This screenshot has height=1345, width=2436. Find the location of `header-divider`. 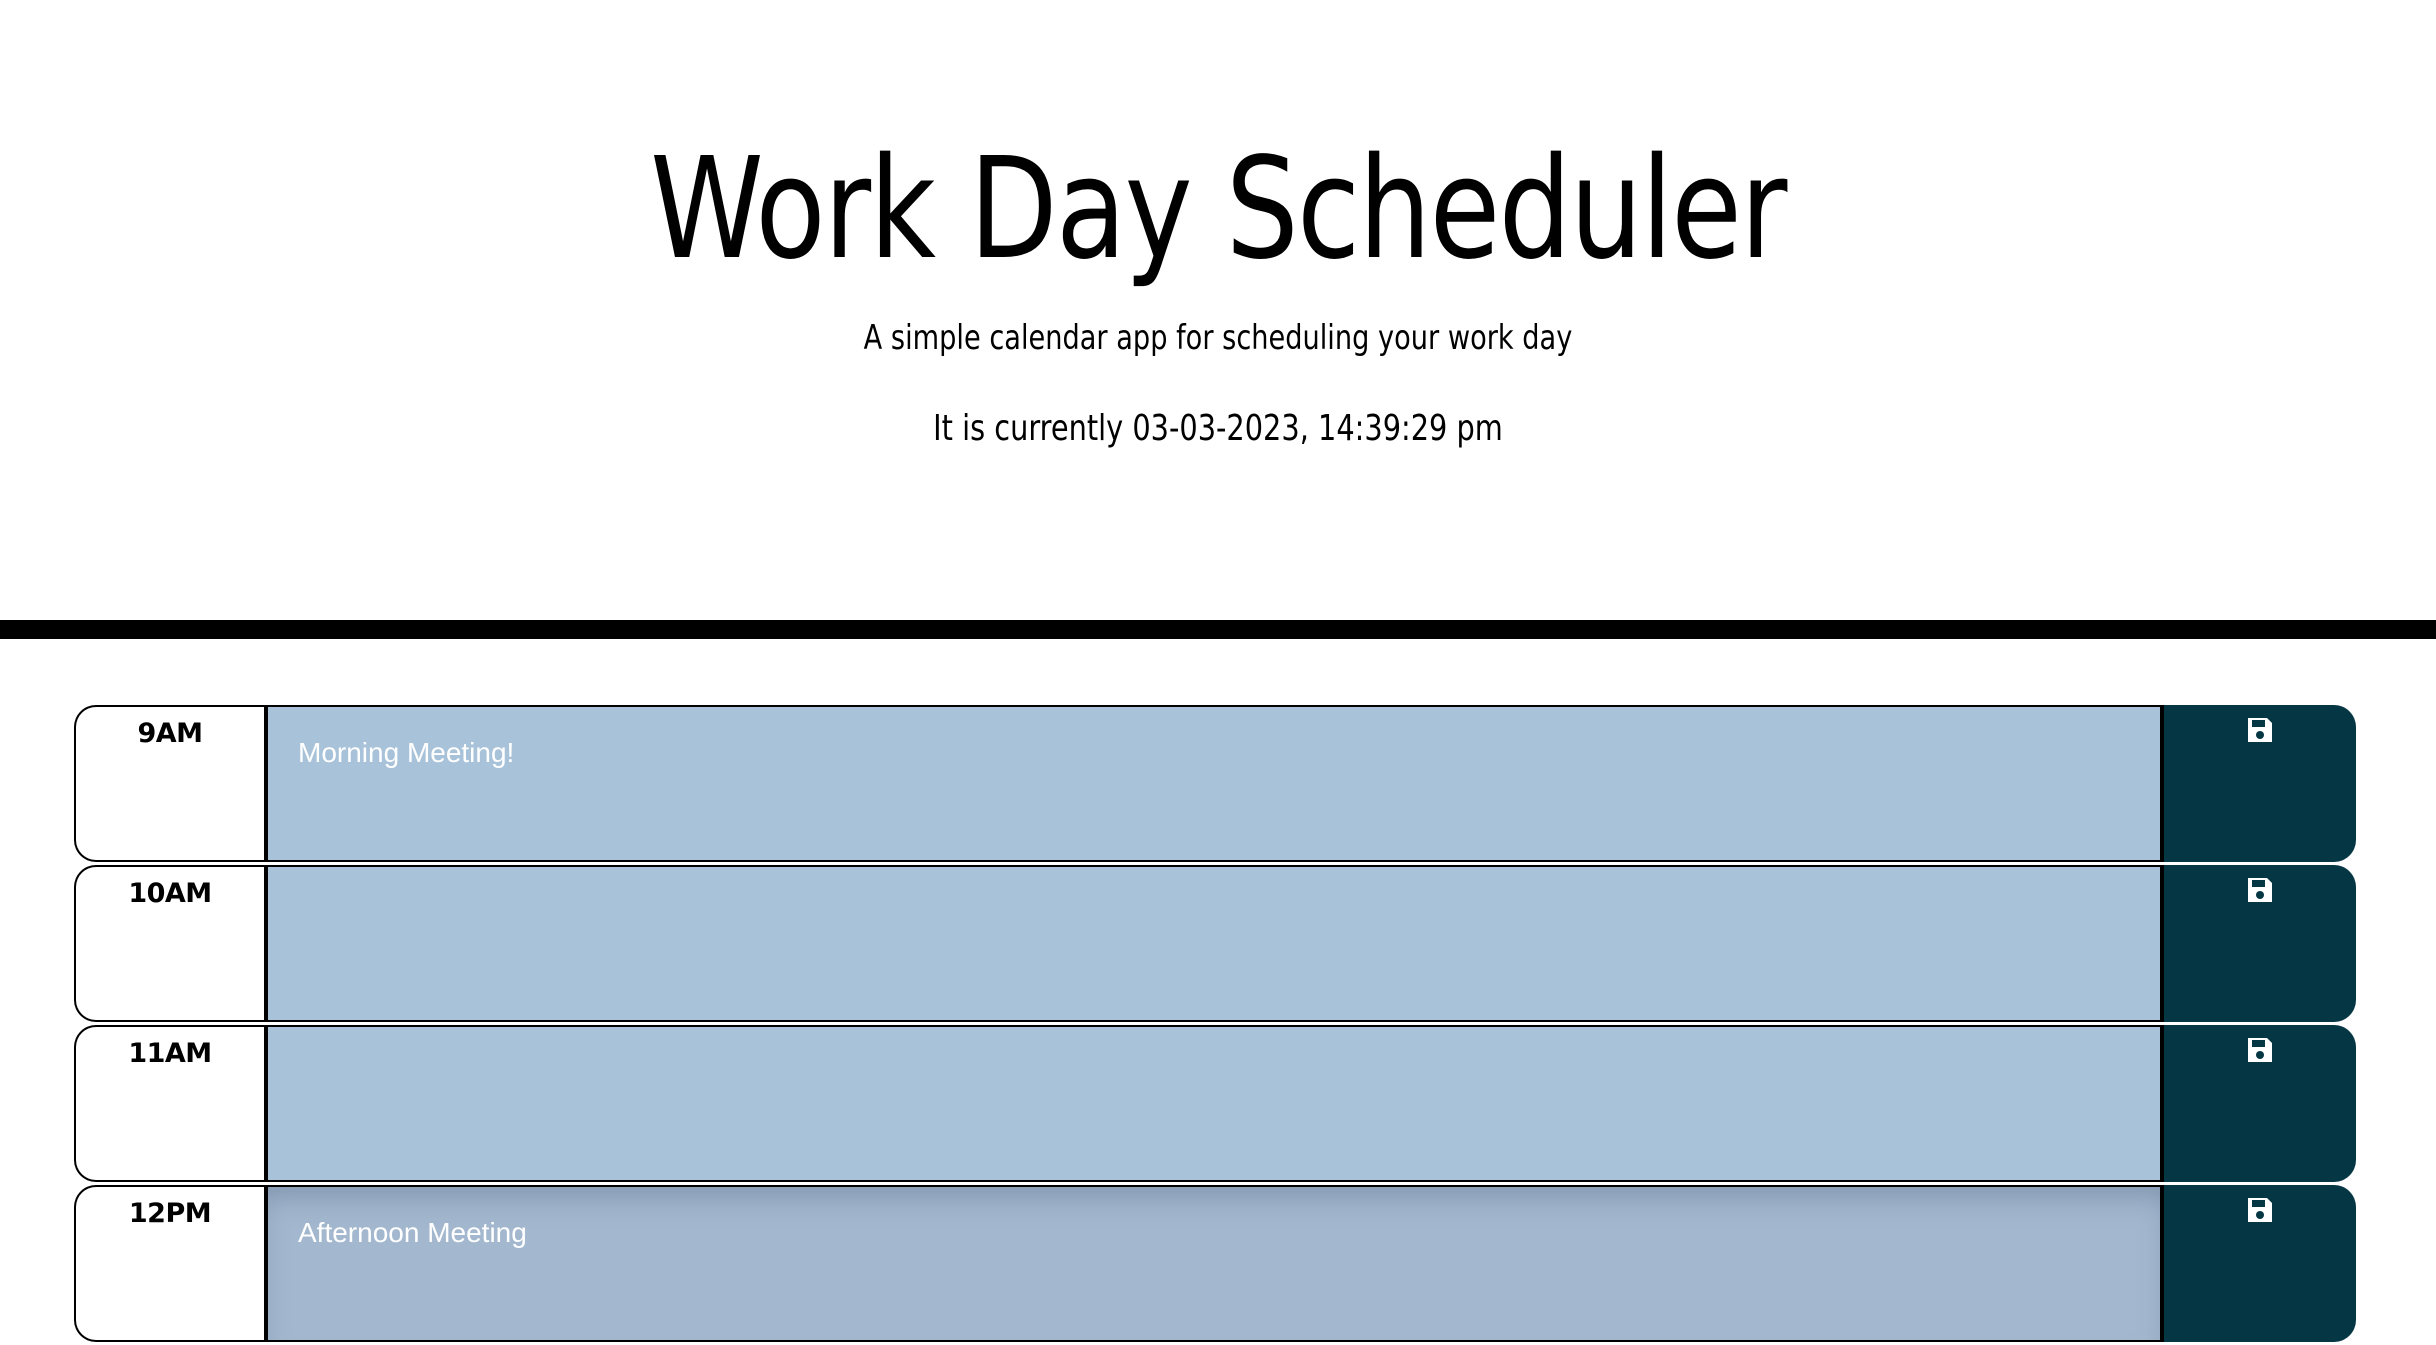

header-divider is located at coordinates (1218, 629).